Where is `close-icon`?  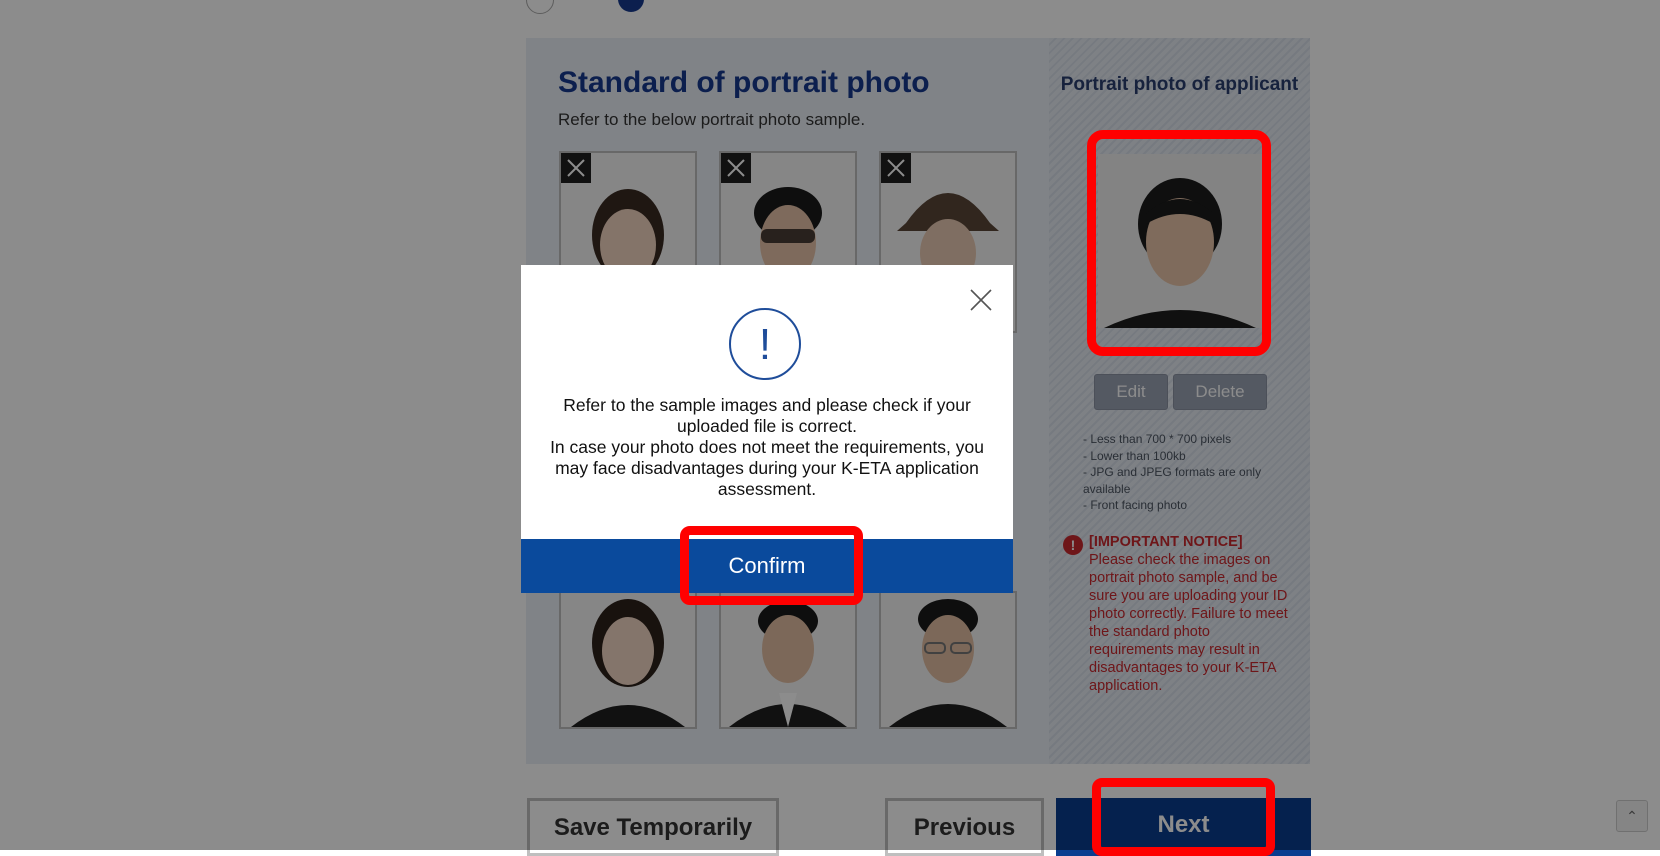
close-icon is located at coordinates (981, 300).